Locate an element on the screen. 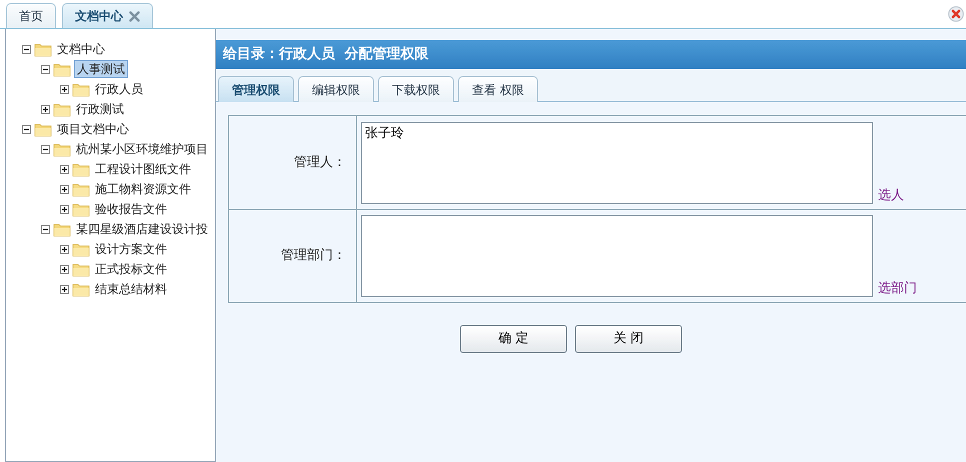 The width and height of the screenshot is (966, 462). tab: 查看 权限 is located at coordinates (498, 89).